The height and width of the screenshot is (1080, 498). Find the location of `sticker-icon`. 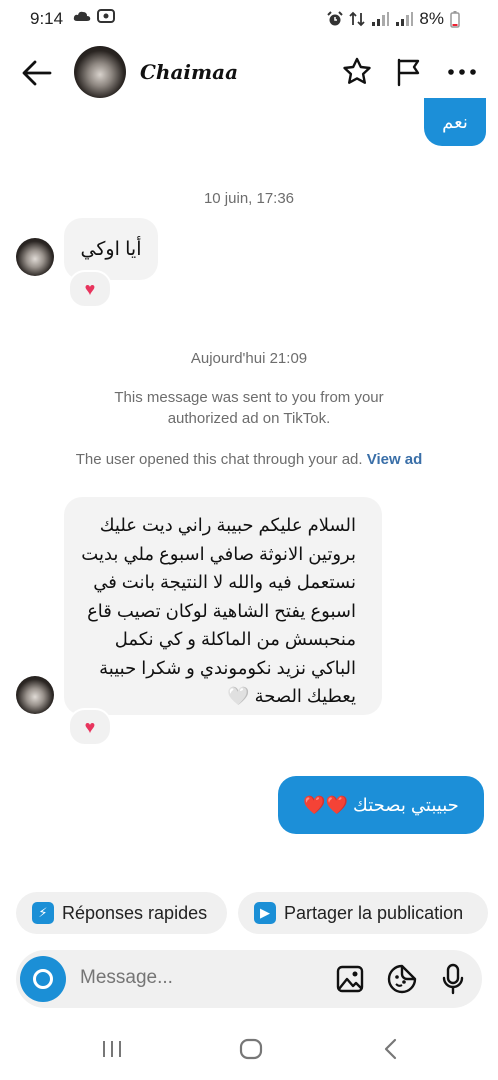

sticker-icon is located at coordinates (402, 979).